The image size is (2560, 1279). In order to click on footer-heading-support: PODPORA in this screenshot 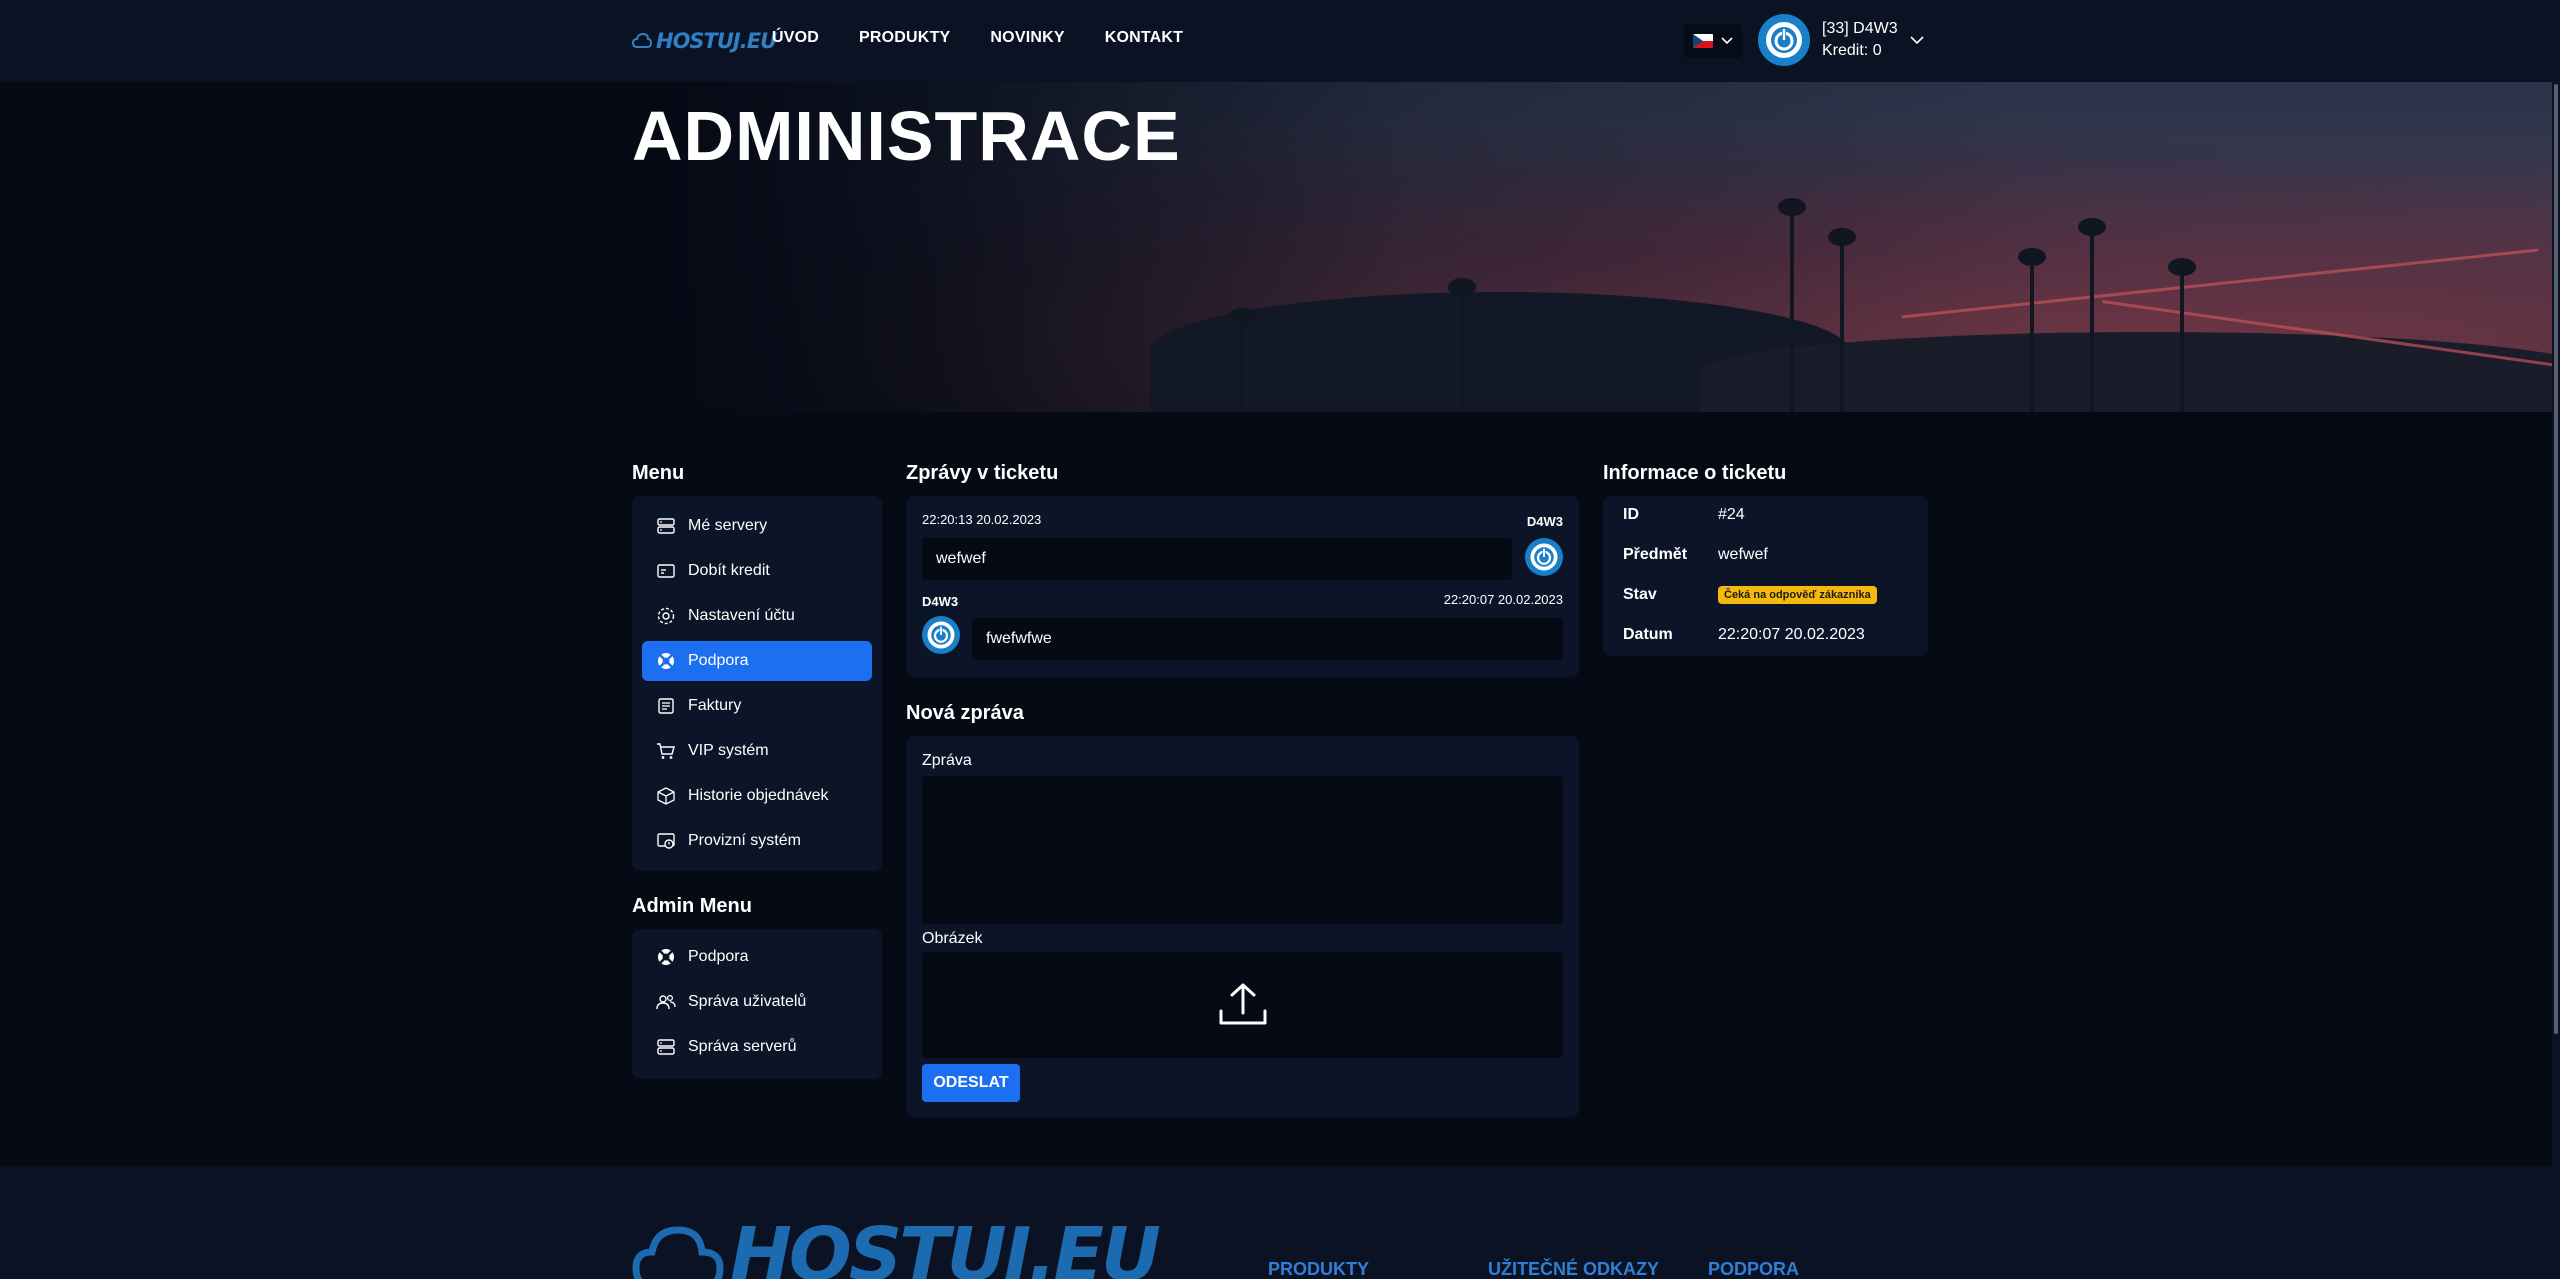, I will do `click(1754, 1269)`.